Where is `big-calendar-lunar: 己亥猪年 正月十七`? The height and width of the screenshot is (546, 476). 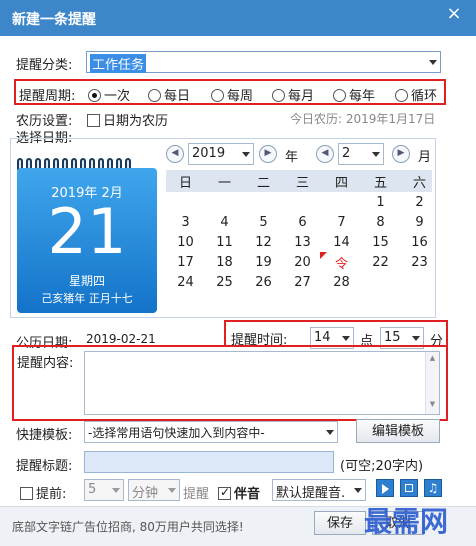 big-calendar-lunar: 己亥猪年 正月十七 is located at coordinates (87, 298).